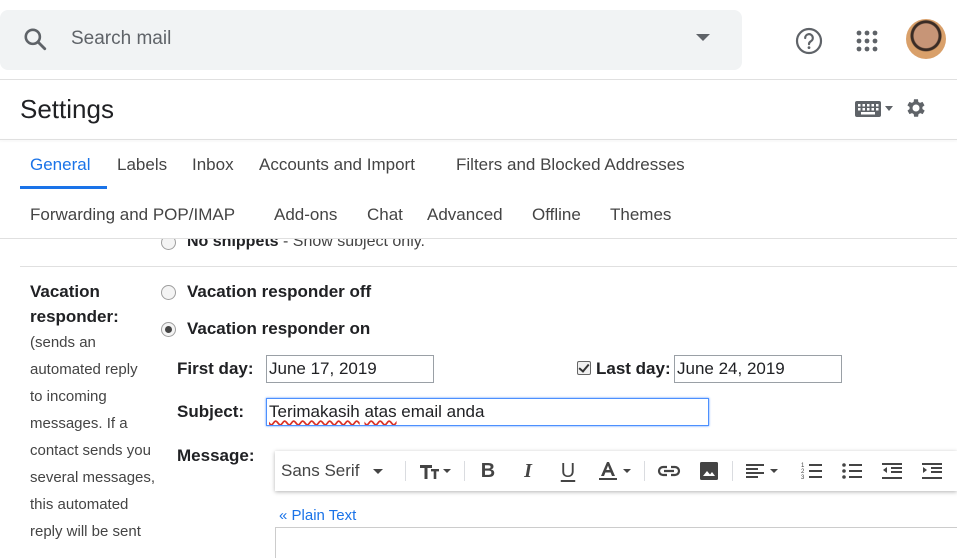 Image resolution: width=957 pixels, height=558 pixels. I want to click on insert-image-button, so click(709, 471).